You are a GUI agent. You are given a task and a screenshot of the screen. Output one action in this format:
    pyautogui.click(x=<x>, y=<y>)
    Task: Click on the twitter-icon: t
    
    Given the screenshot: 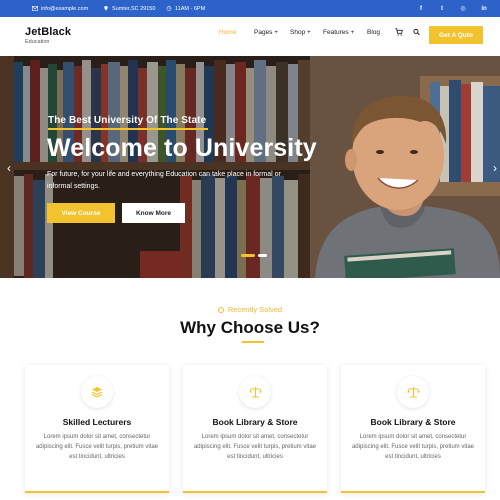 What is the action you would take?
    pyautogui.click(x=442, y=9)
    